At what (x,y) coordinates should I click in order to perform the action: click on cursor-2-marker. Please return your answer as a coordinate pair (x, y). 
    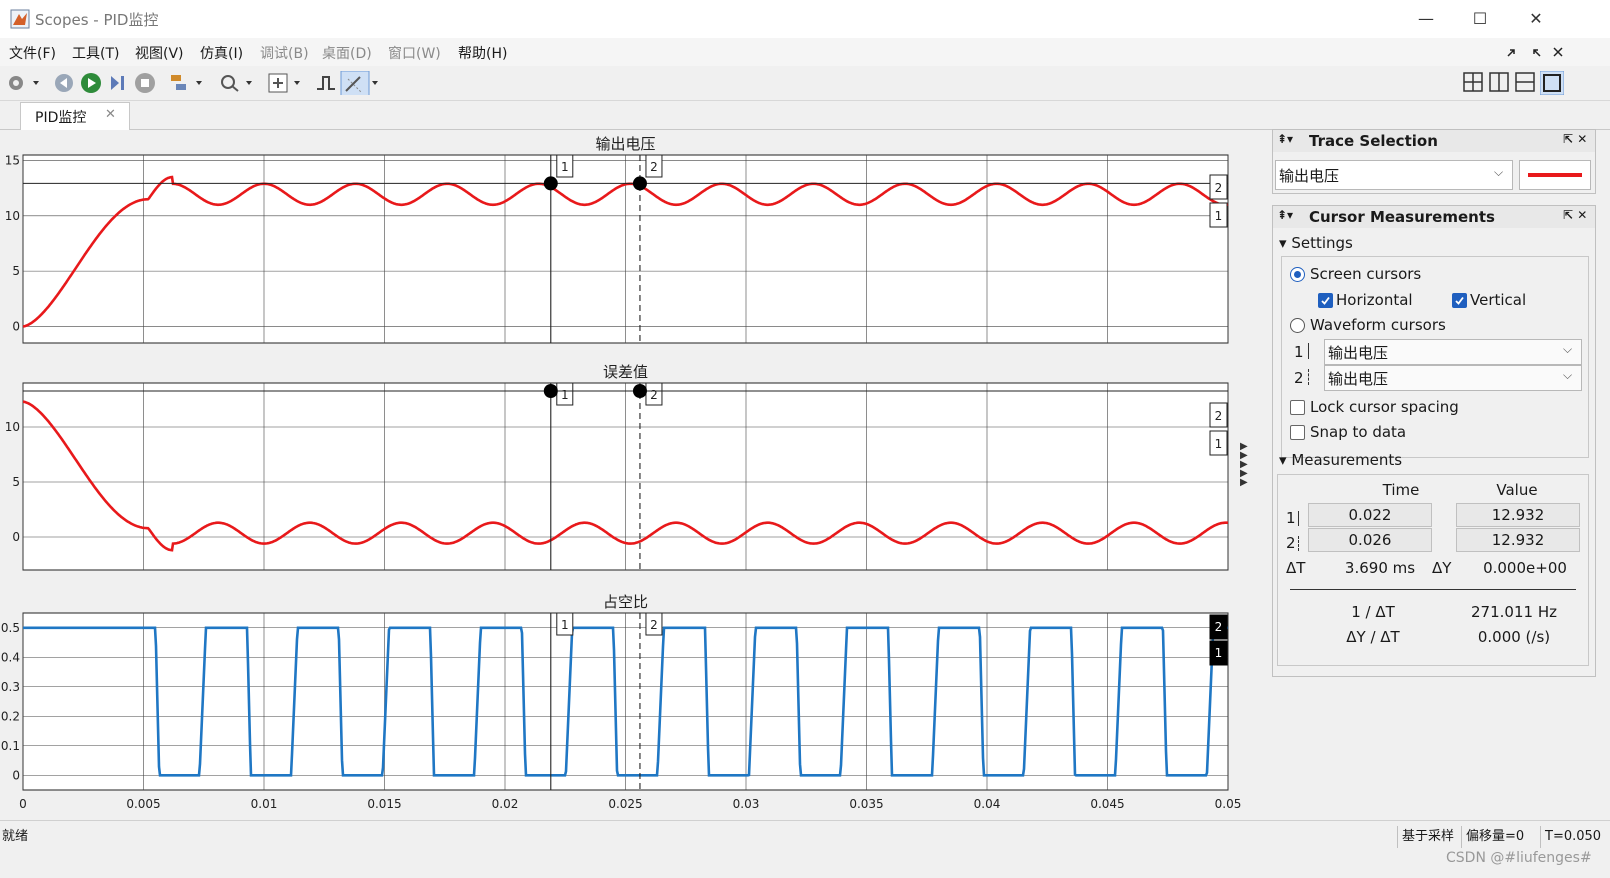
    Looking at the image, I should click on (639, 183).